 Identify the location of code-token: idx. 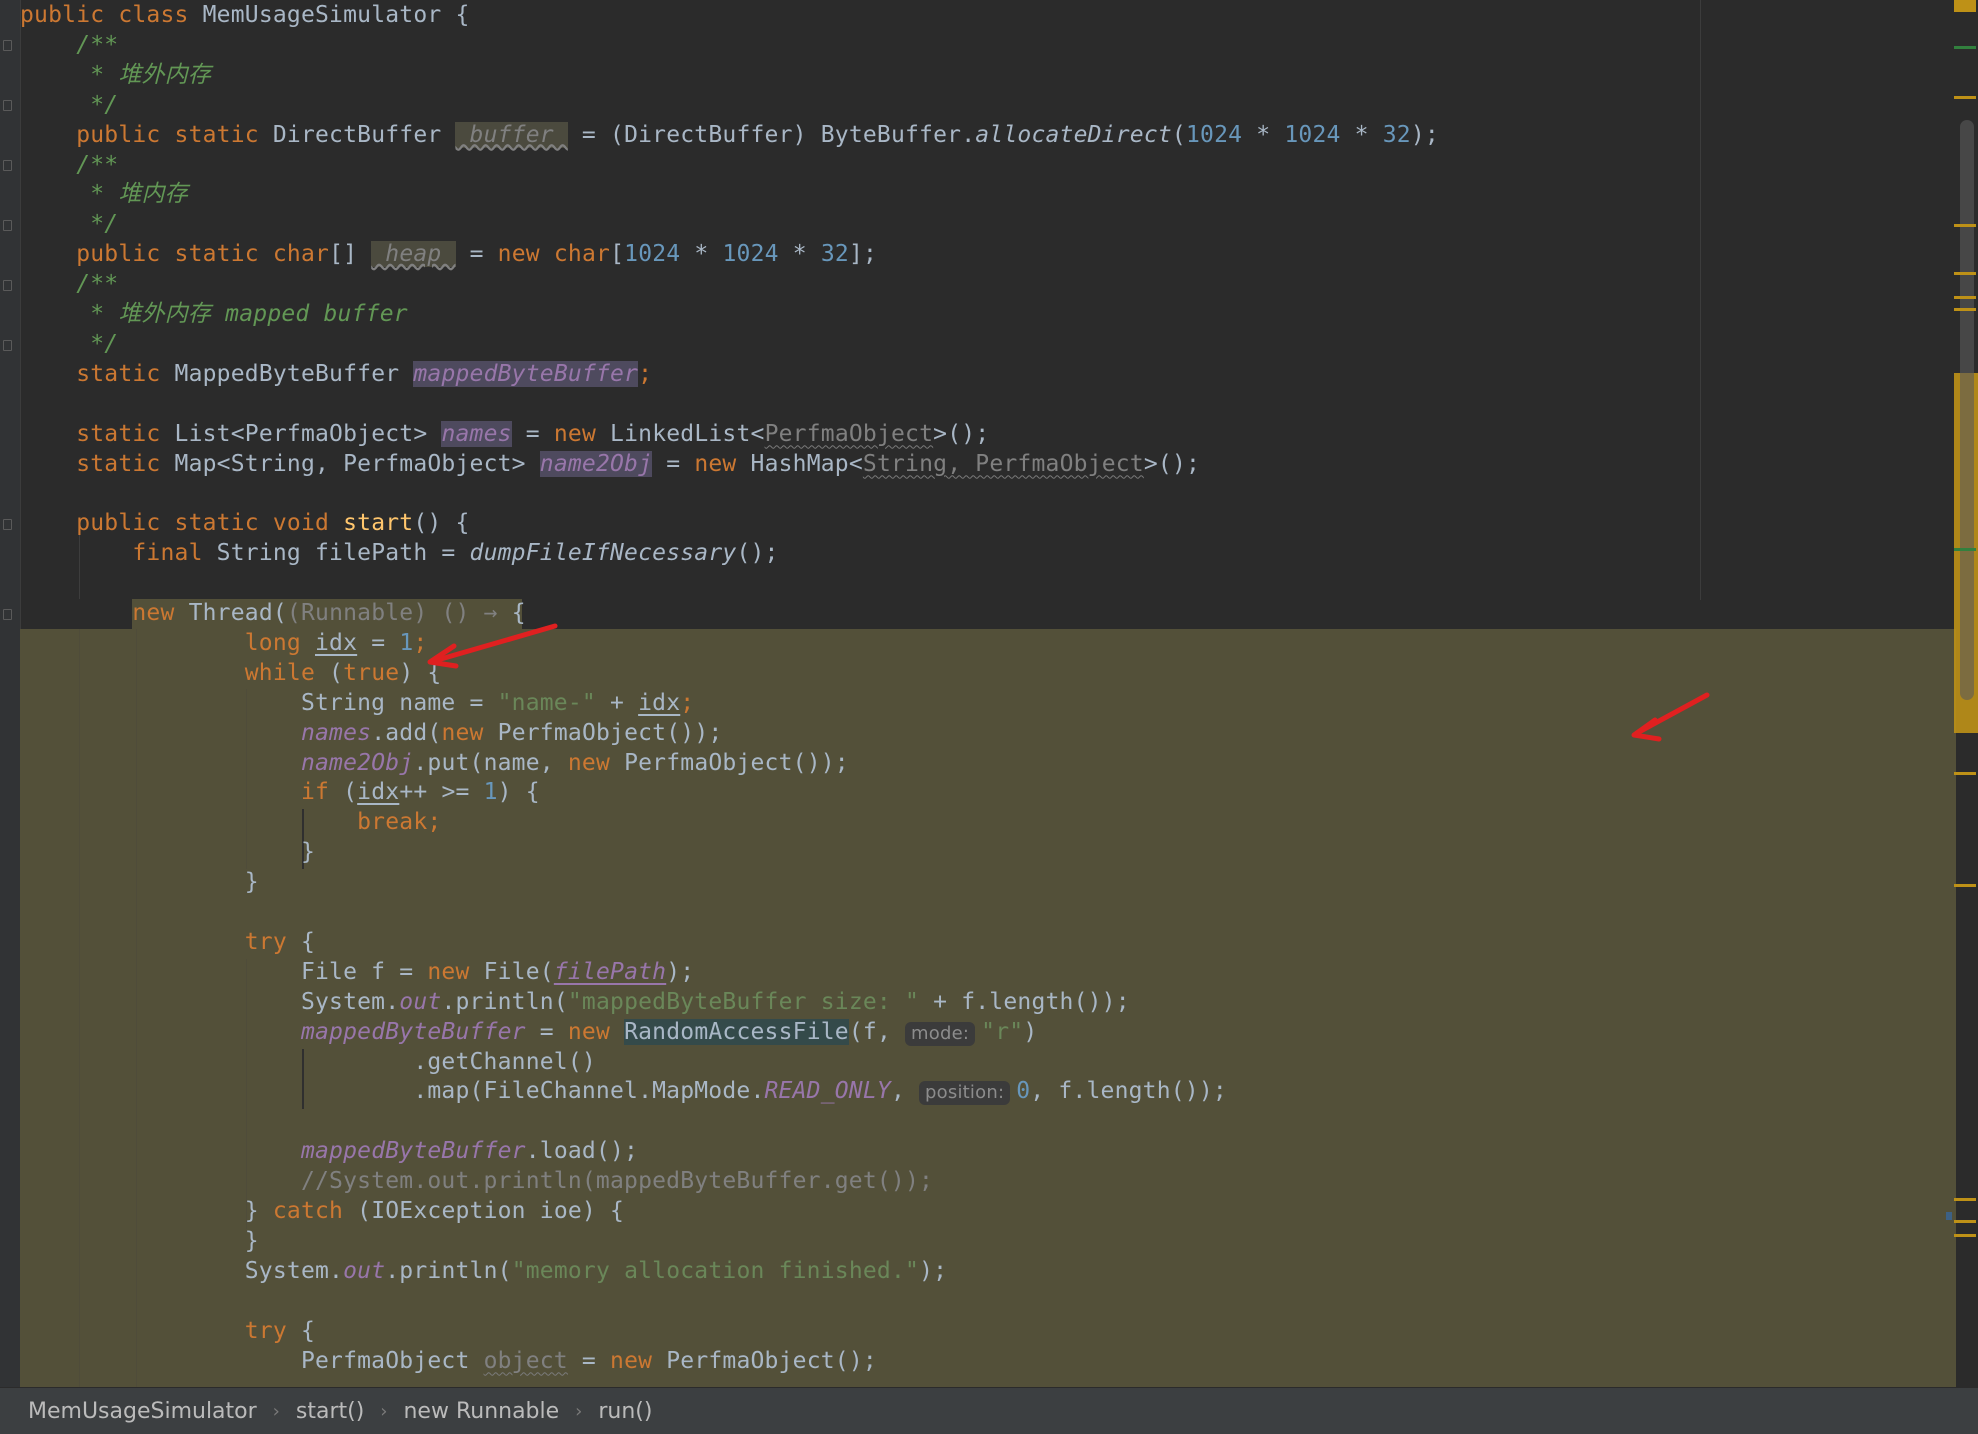
(378, 792).